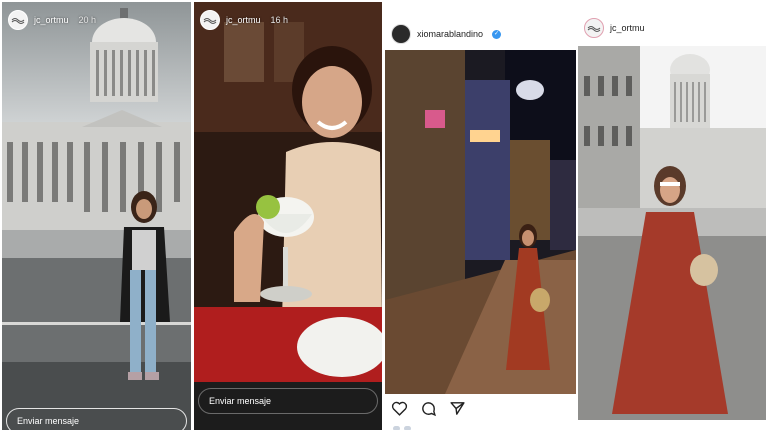 This screenshot has width=768, height=432. What do you see at coordinates (402, 428) in the screenshot?
I see `liked-by-avatars` at bounding box center [402, 428].